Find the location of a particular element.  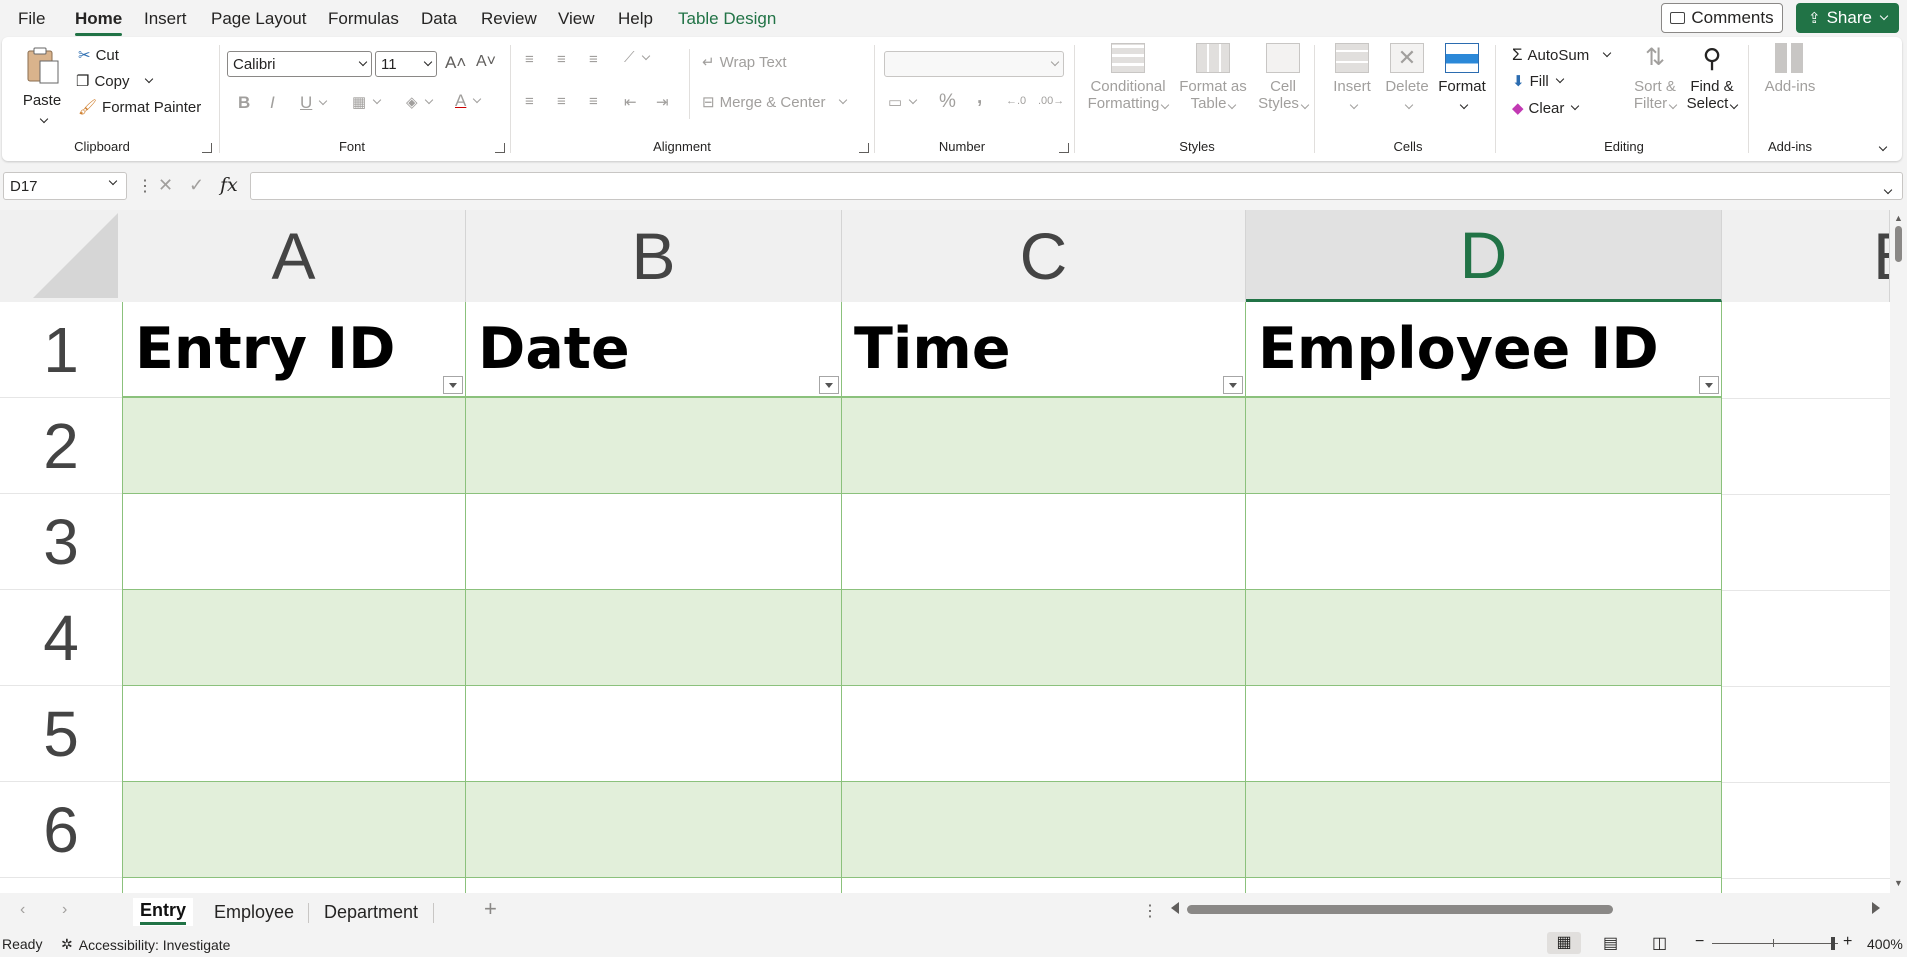

format-as-table-button: Format as Table is located at coordinates (1213, 77).